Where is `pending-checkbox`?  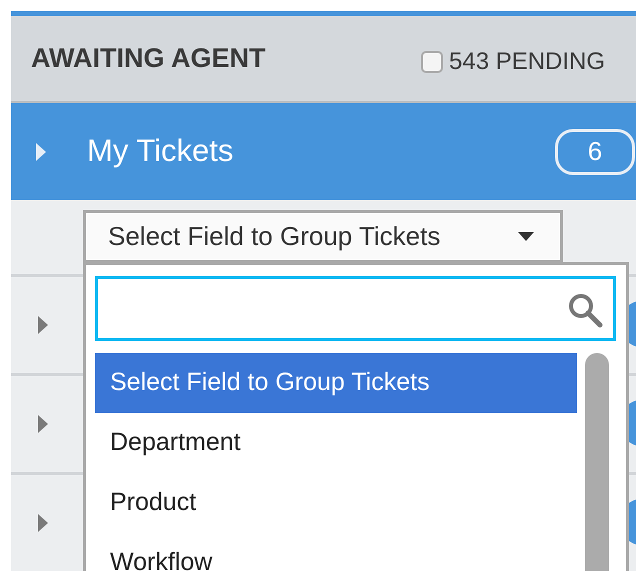 pending-checkbox is located at coordinates (432, 61).